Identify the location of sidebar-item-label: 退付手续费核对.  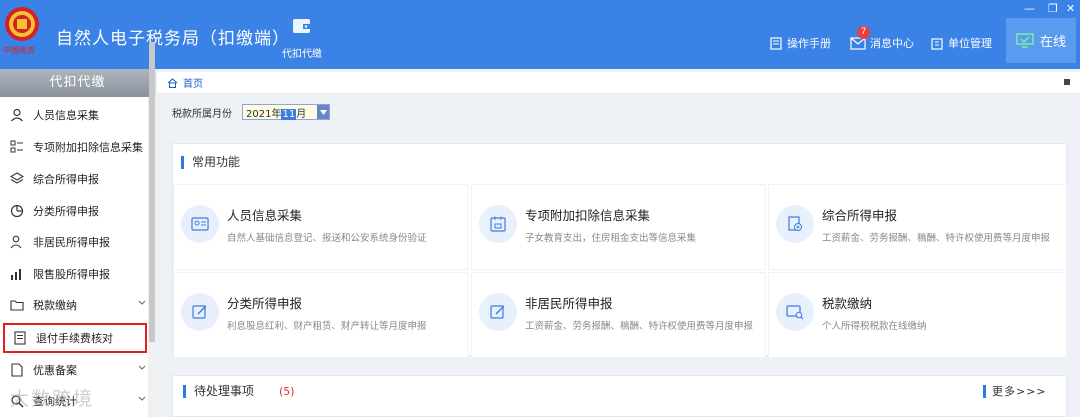
(74, 338).